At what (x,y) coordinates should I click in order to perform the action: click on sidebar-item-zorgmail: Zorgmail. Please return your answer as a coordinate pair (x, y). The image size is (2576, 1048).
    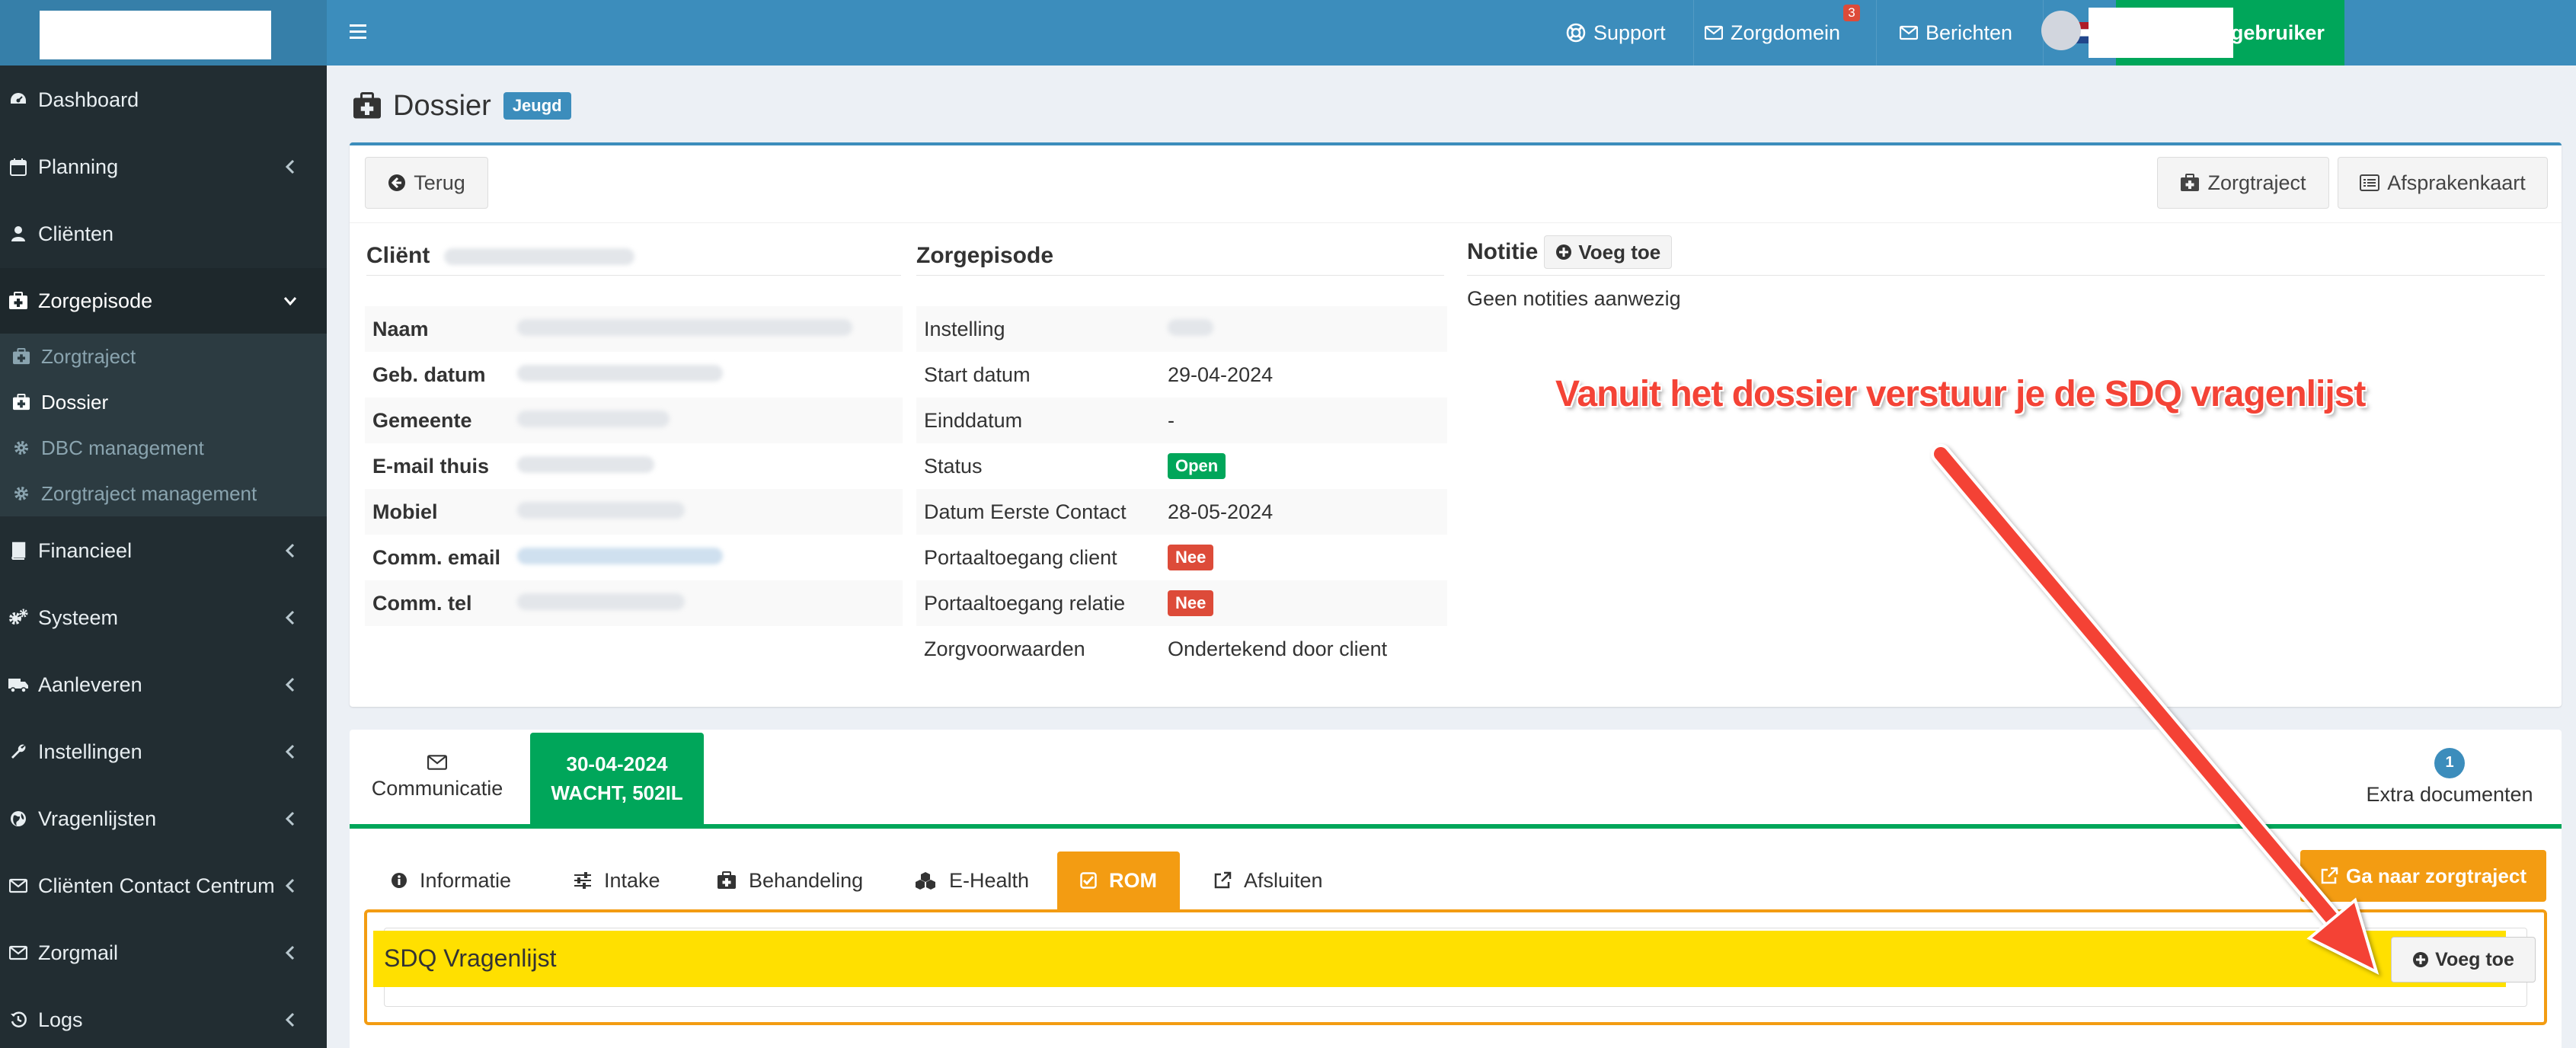
    Looking at the image, I should click on (164, 953).